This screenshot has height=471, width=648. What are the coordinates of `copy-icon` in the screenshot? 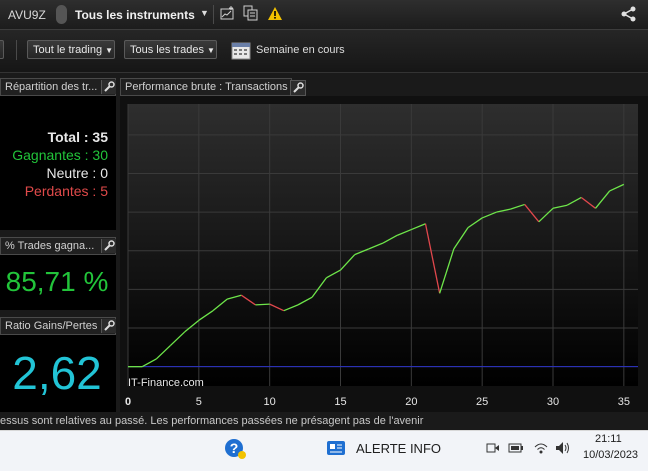 It's located at (250, 13).